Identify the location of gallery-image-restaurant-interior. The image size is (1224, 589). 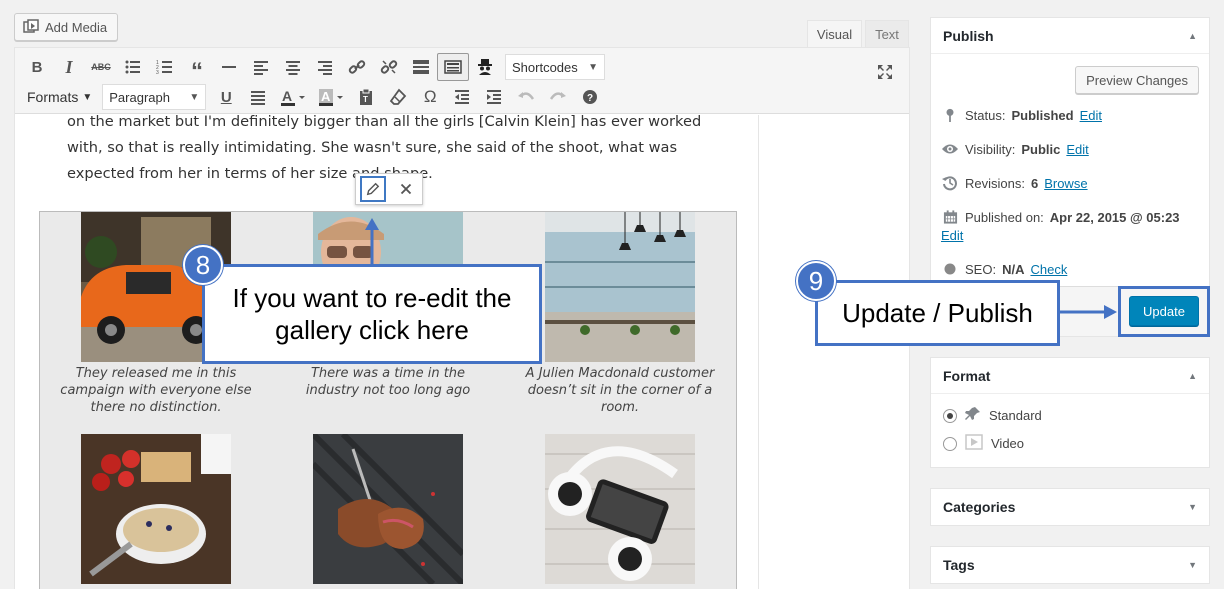
(620, 287).